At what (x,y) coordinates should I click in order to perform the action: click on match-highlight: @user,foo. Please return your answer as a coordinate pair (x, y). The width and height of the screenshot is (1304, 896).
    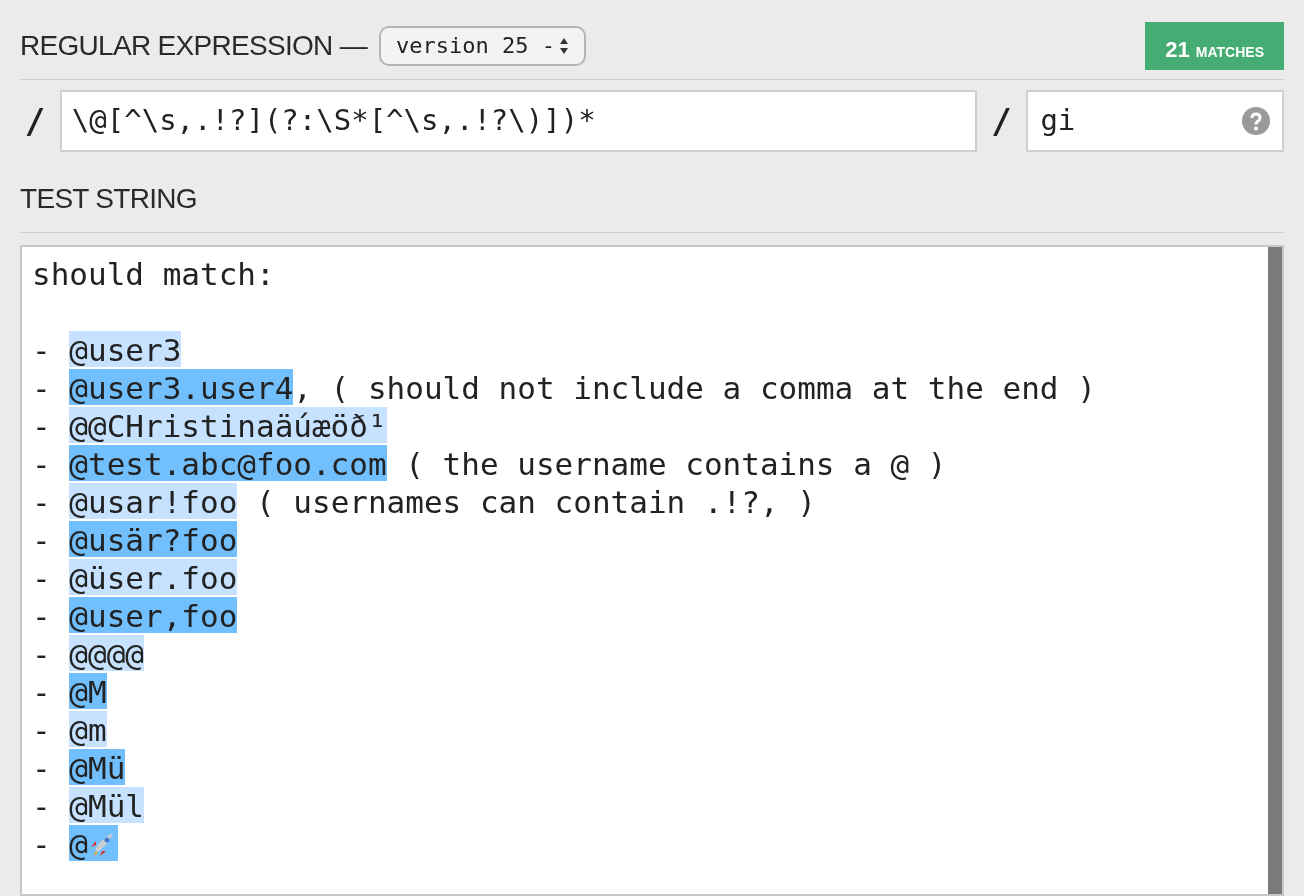
    Looking at the image, I should click on (153, 615).